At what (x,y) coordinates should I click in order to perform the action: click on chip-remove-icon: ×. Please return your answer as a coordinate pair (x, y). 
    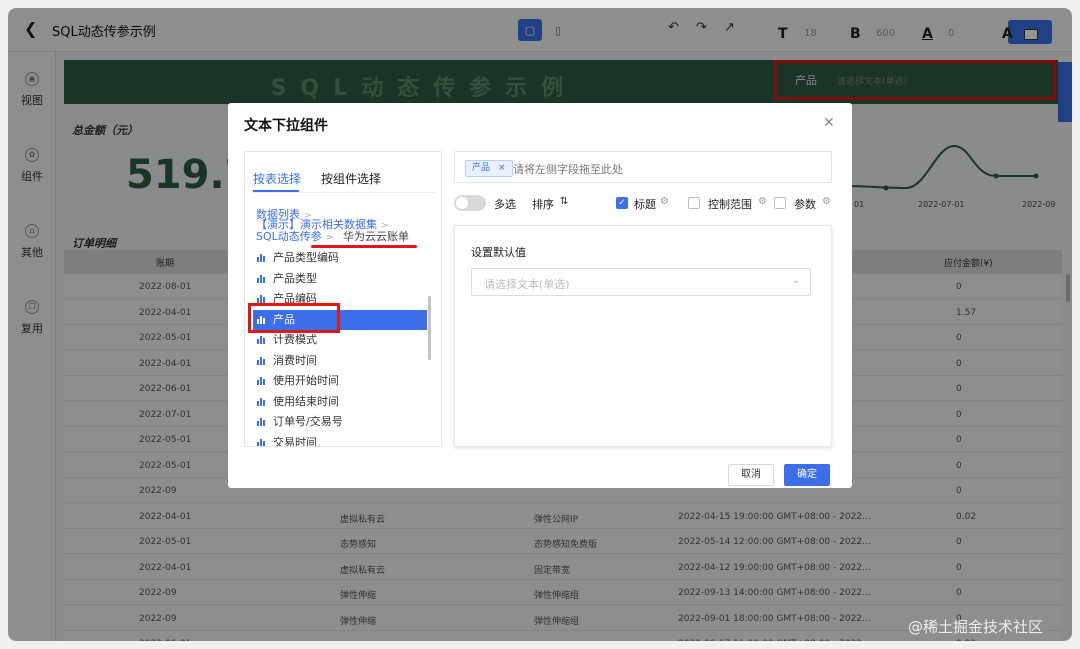
    Looking at the image, I should click on (502, 168).